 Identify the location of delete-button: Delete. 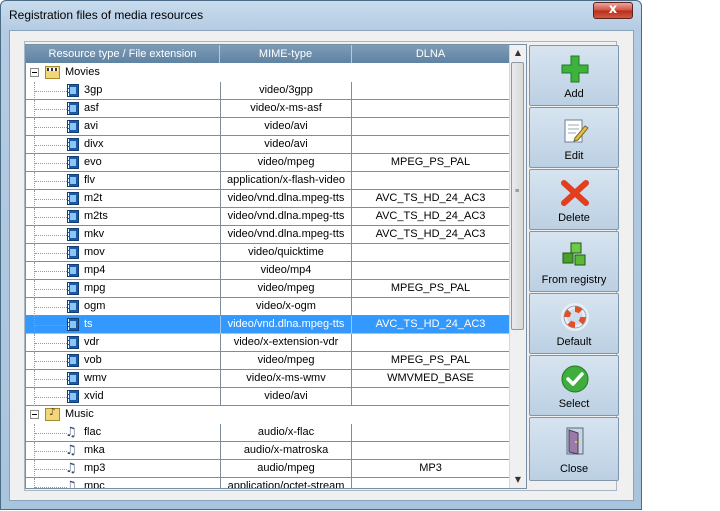
(574, 199).